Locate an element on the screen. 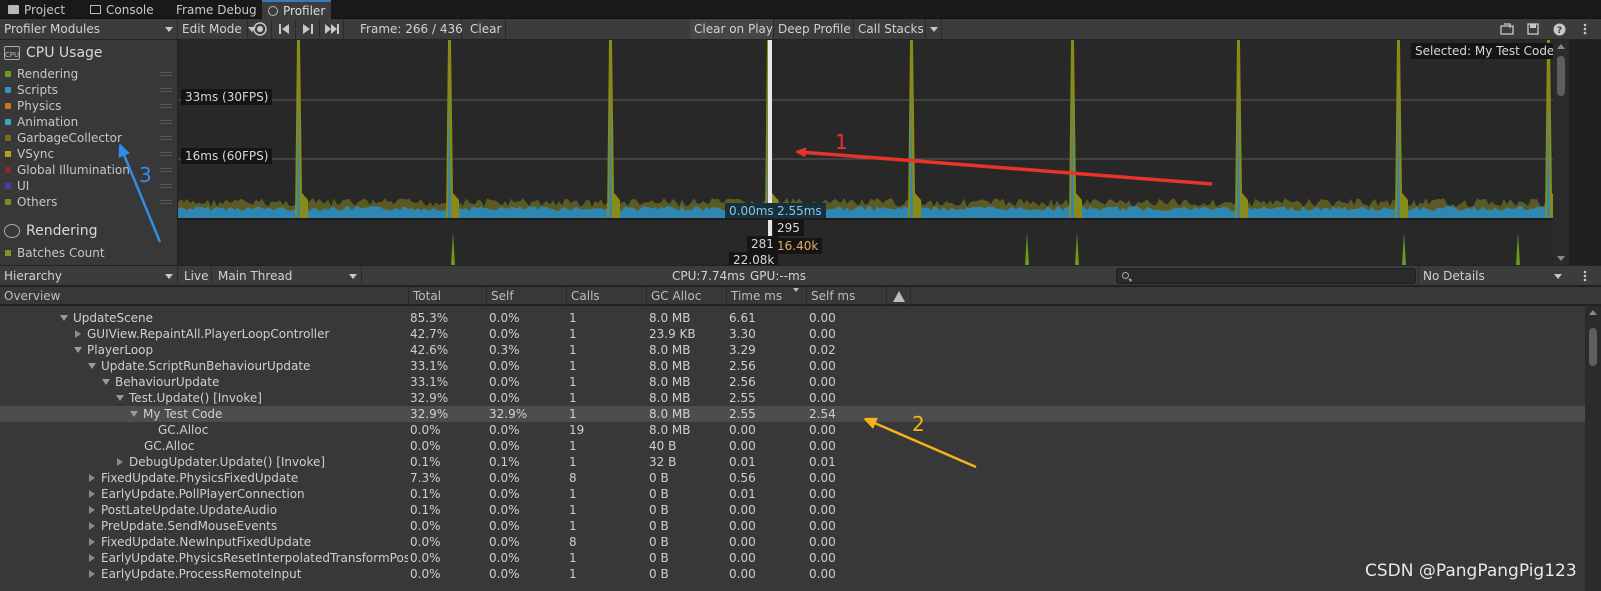 Image resolution: width=1601 pixels, height=591 pixels. legend-item-scripts: Scripts is located at coordinates (88, 90).